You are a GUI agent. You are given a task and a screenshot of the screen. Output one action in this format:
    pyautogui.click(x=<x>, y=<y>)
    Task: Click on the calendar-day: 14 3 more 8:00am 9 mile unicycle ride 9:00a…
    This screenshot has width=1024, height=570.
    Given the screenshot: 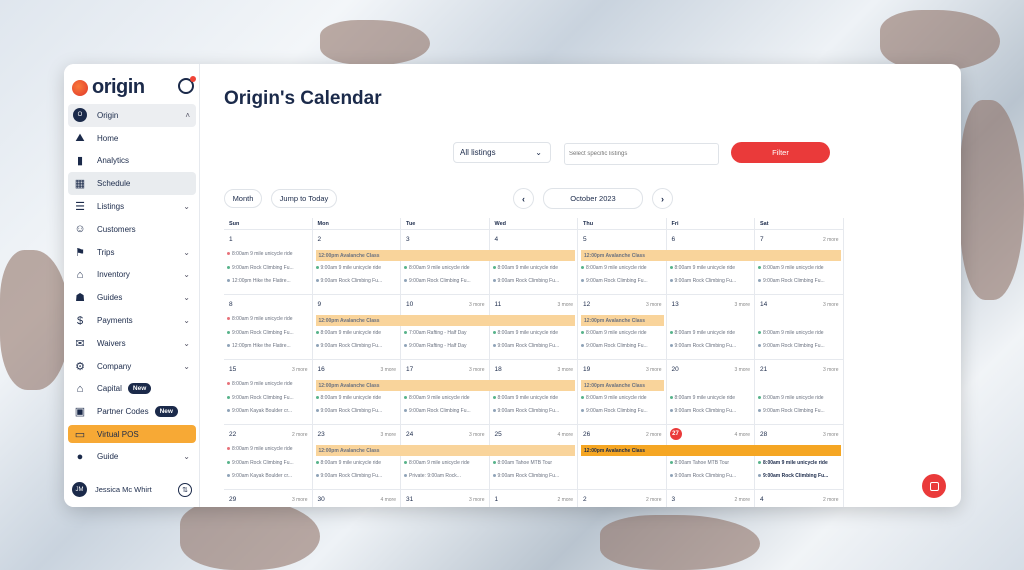 What is the action you would take?
    pyautogui.click(x=799, y=327)
    